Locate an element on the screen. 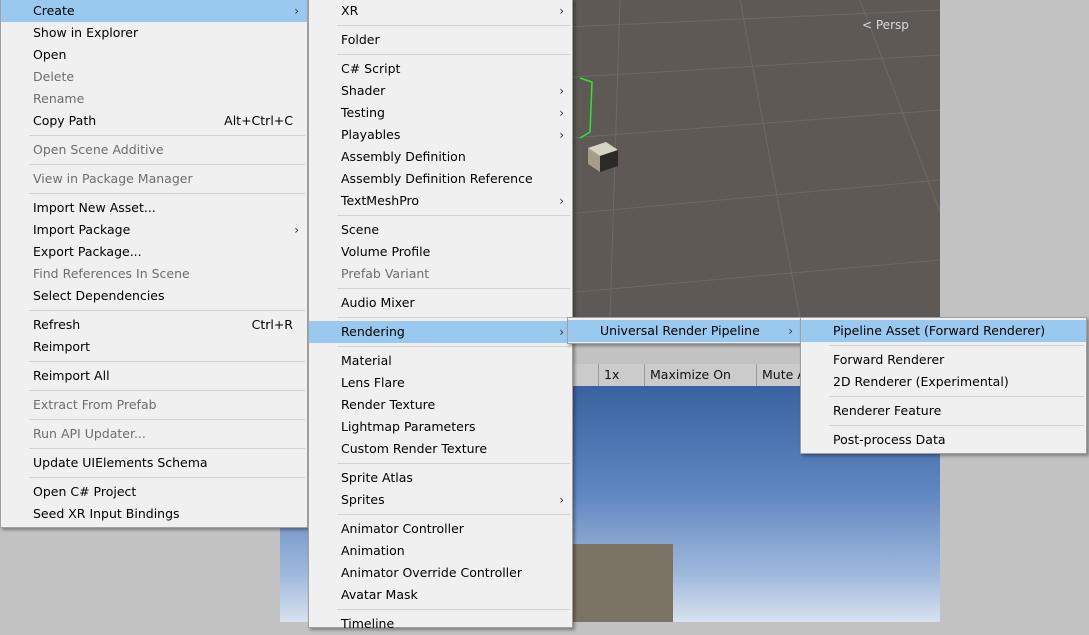 Image resolution: width=1089 pixels, height=635 pixels. menu-item-label: Post-process Data is located at coordinates (889, 439).